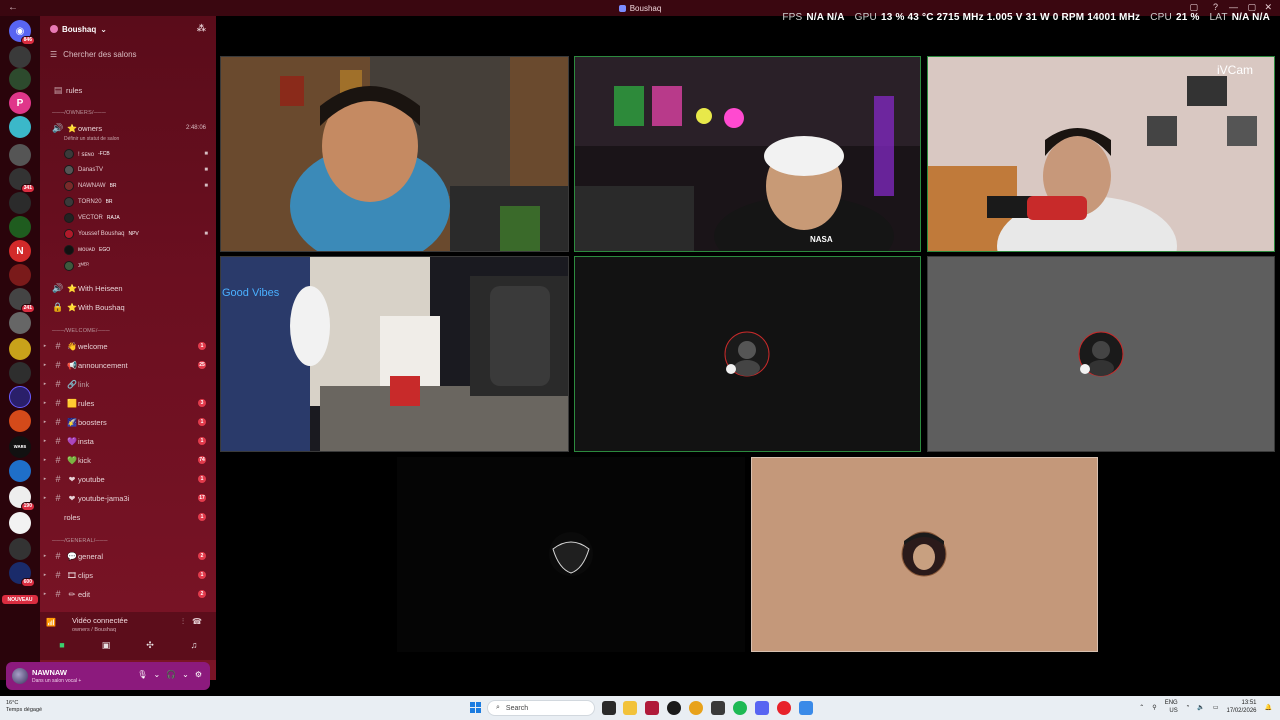  I want to click on chrome-icon, so click(696, 708).